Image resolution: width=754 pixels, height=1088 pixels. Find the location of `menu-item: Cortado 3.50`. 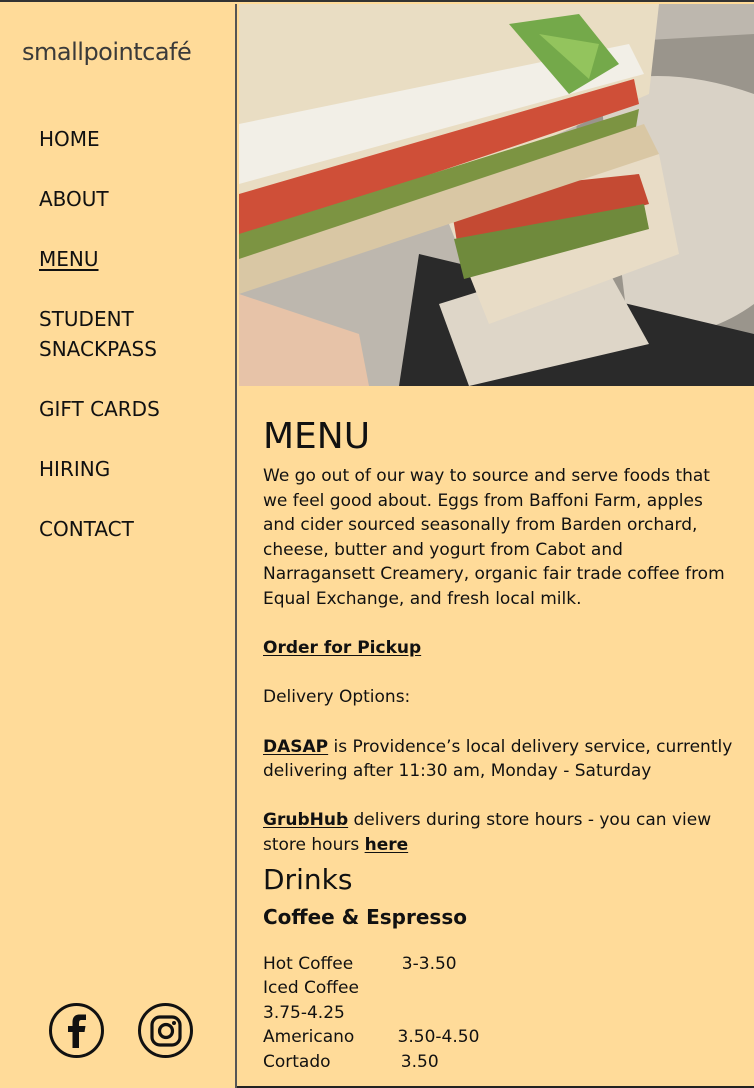

menu-item: Cortado 3.50 is located at coordinates (498, 1062).